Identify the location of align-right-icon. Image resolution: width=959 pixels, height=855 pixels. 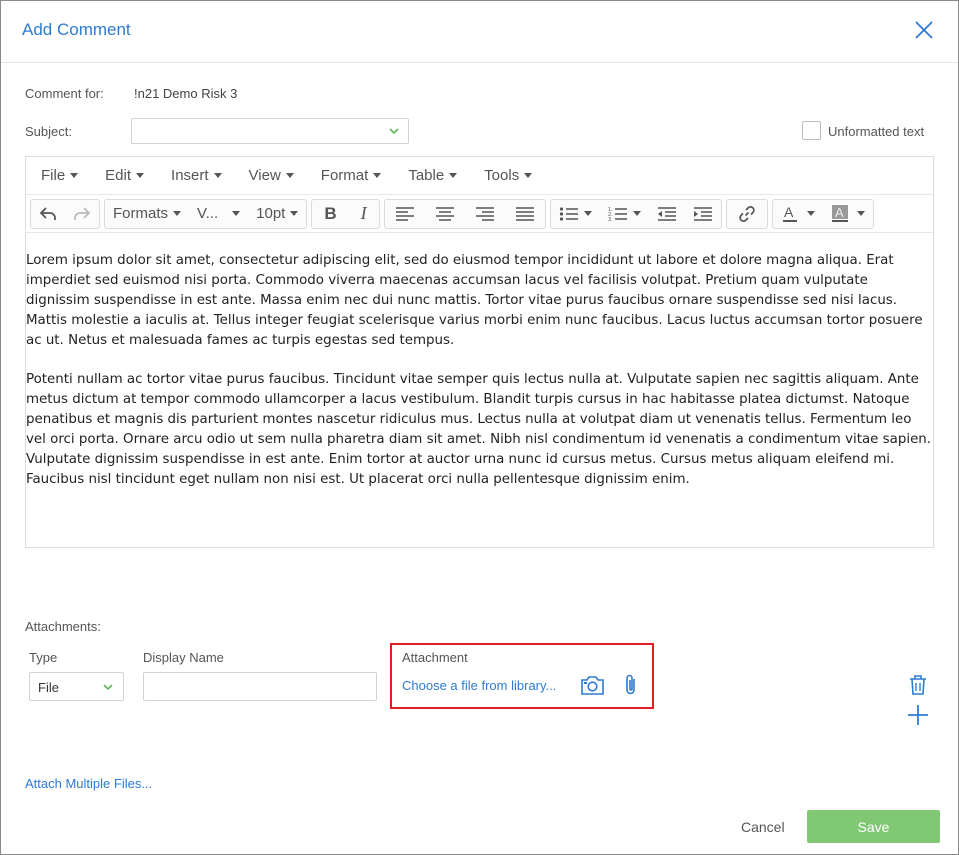
(484, 213).